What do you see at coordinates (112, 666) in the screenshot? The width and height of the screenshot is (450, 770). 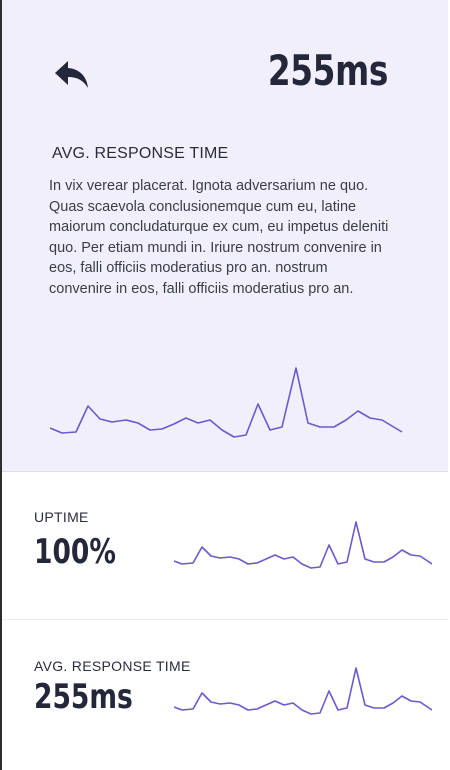 I see `card-label: AVG. RESPONSE TIME` at bounding box center [112, 666].